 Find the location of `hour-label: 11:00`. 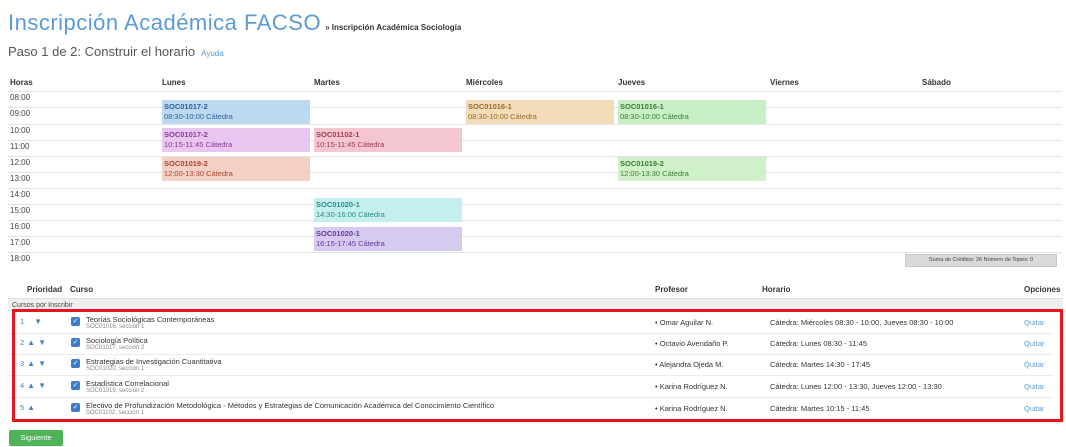

hour-label: 11:00 is located at coordinates (20, 146).